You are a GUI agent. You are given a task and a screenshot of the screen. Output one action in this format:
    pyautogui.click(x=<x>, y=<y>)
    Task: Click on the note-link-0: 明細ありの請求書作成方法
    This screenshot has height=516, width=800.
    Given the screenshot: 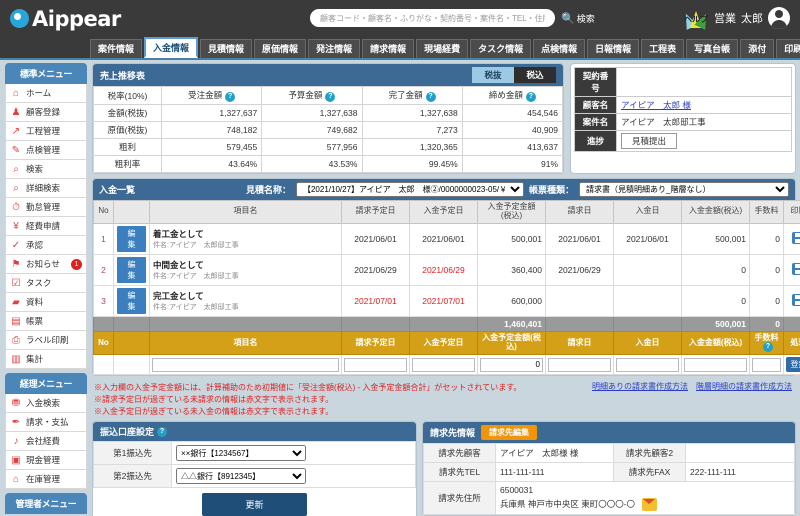 What is the action you would take?
    pyautogui.click(x=640, y=386)
    